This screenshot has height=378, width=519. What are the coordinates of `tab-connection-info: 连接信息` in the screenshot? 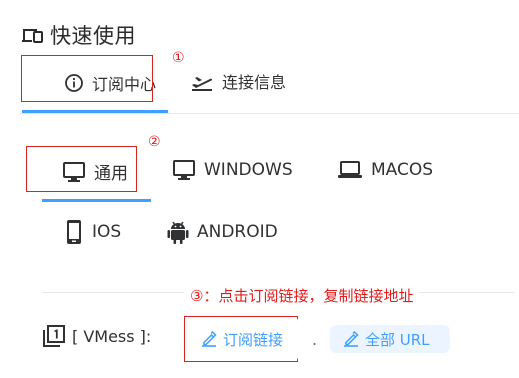 It's located at (260, 81).